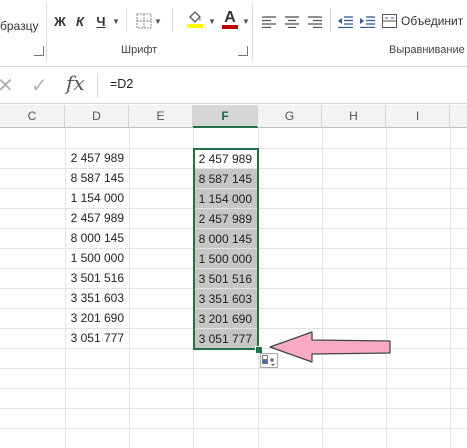 The image size is (467, 448). What do you see at coordinates (225, 338) in the screenshot?
I see `cell-f11: 3 051 777` at bounding box center [225, 338].